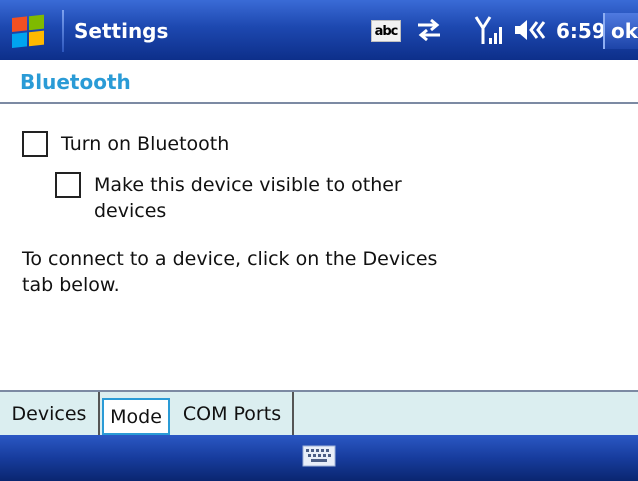 The height and width of the screenshot is (481, 638). I want to click on tab-mode: Mode, so click(136, 416).